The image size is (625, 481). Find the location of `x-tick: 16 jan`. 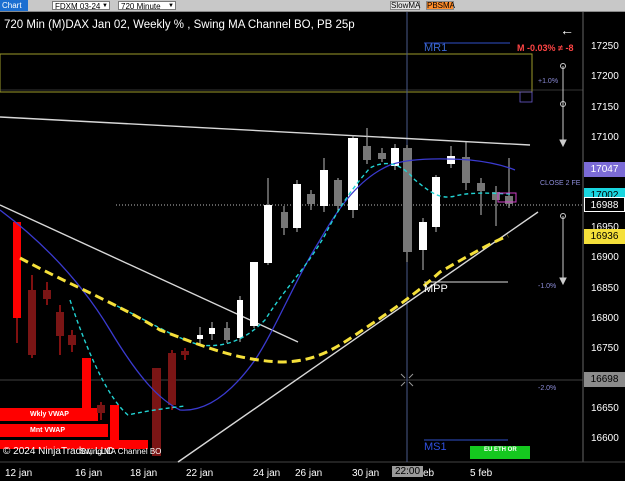

x-tick: 16 jan is located at coordinates (89, 473).